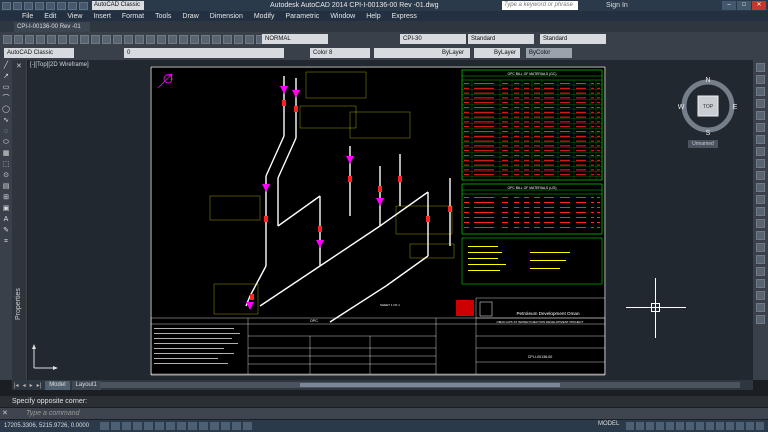 The width and height of the screenshot is (768, 432). Describe the element at coordinates (608, 424) in the screenshot. I see `model-space-button: MODEL` at that location.